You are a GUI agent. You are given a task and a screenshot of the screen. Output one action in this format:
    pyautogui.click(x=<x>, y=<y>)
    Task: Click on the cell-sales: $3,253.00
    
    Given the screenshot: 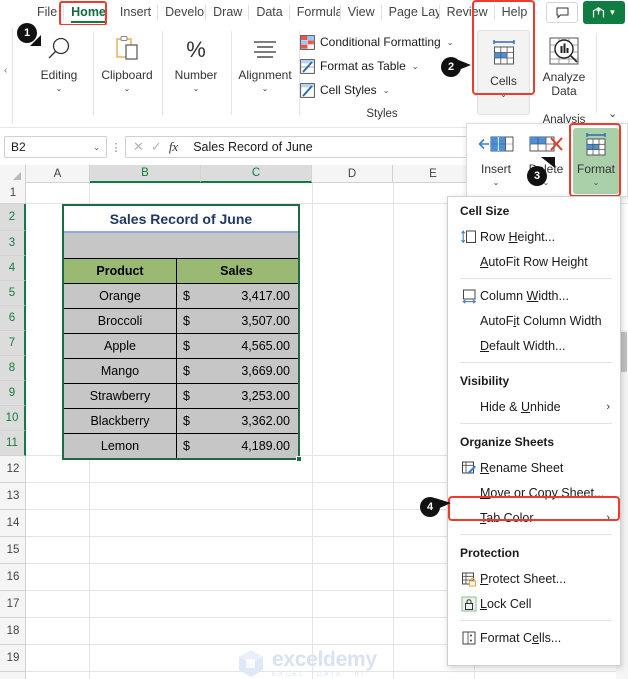 What is the action you would take?
    pyautogui.click(x=237, y=396)
    